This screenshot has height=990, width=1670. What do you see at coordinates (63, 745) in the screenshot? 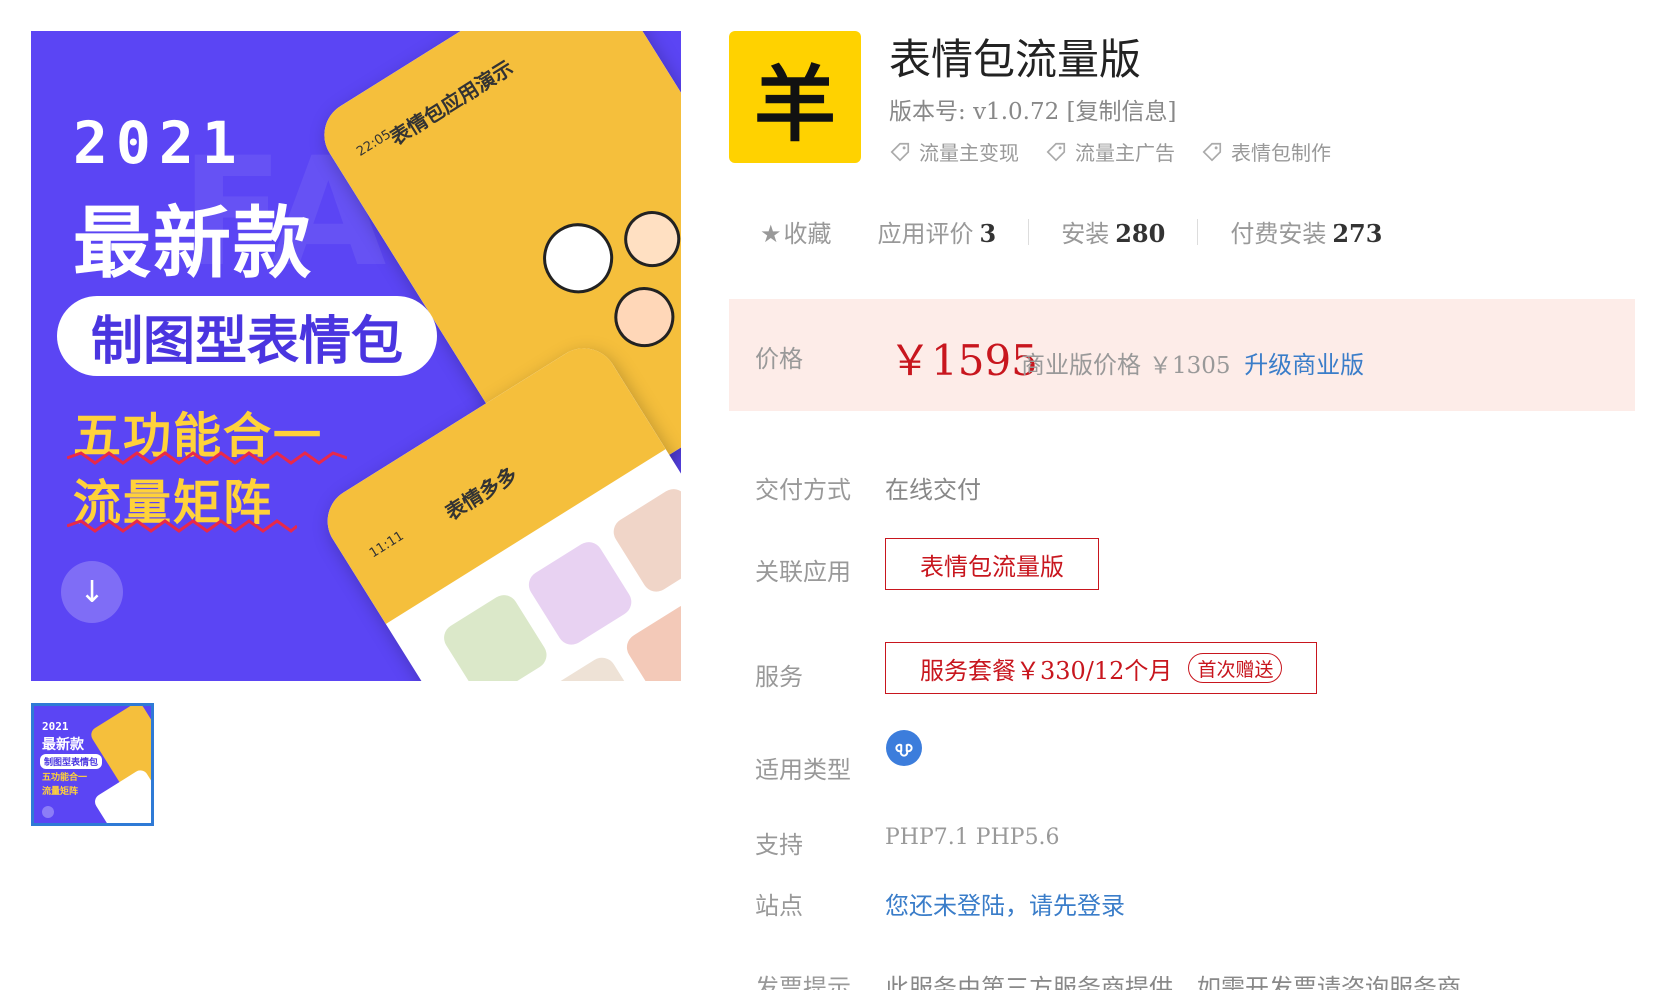
I see `thumb-headline: 最新款` at bounding box center [63, 745].